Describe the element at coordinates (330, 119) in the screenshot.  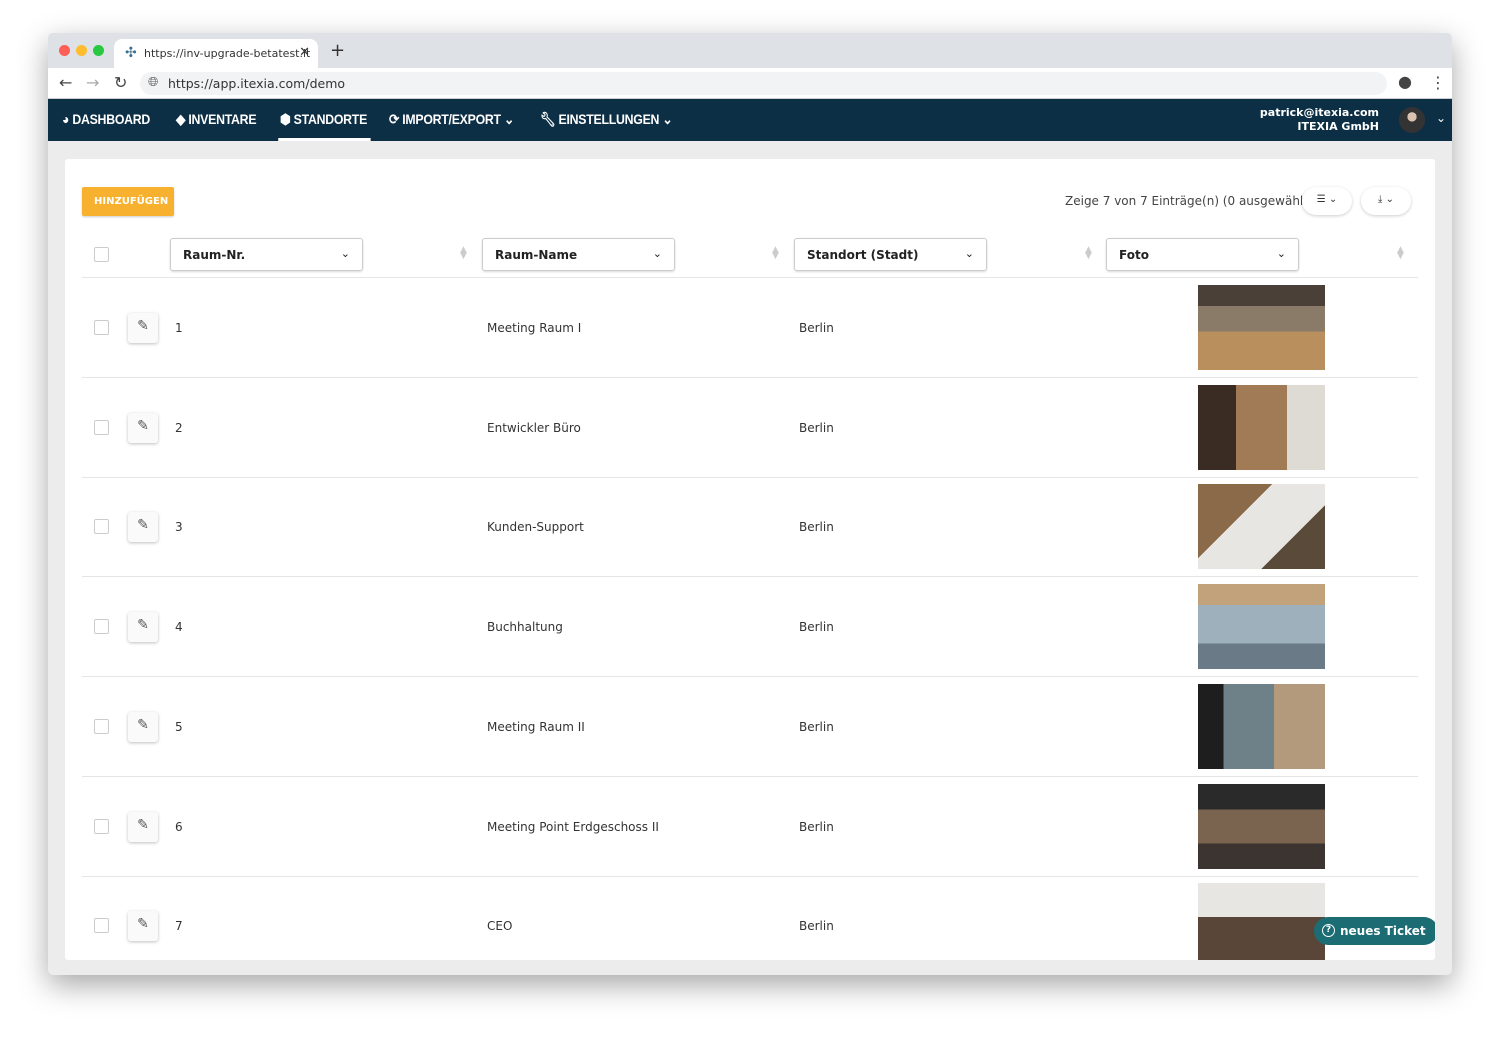
I see `nav-label: STANDORTE` at that location.